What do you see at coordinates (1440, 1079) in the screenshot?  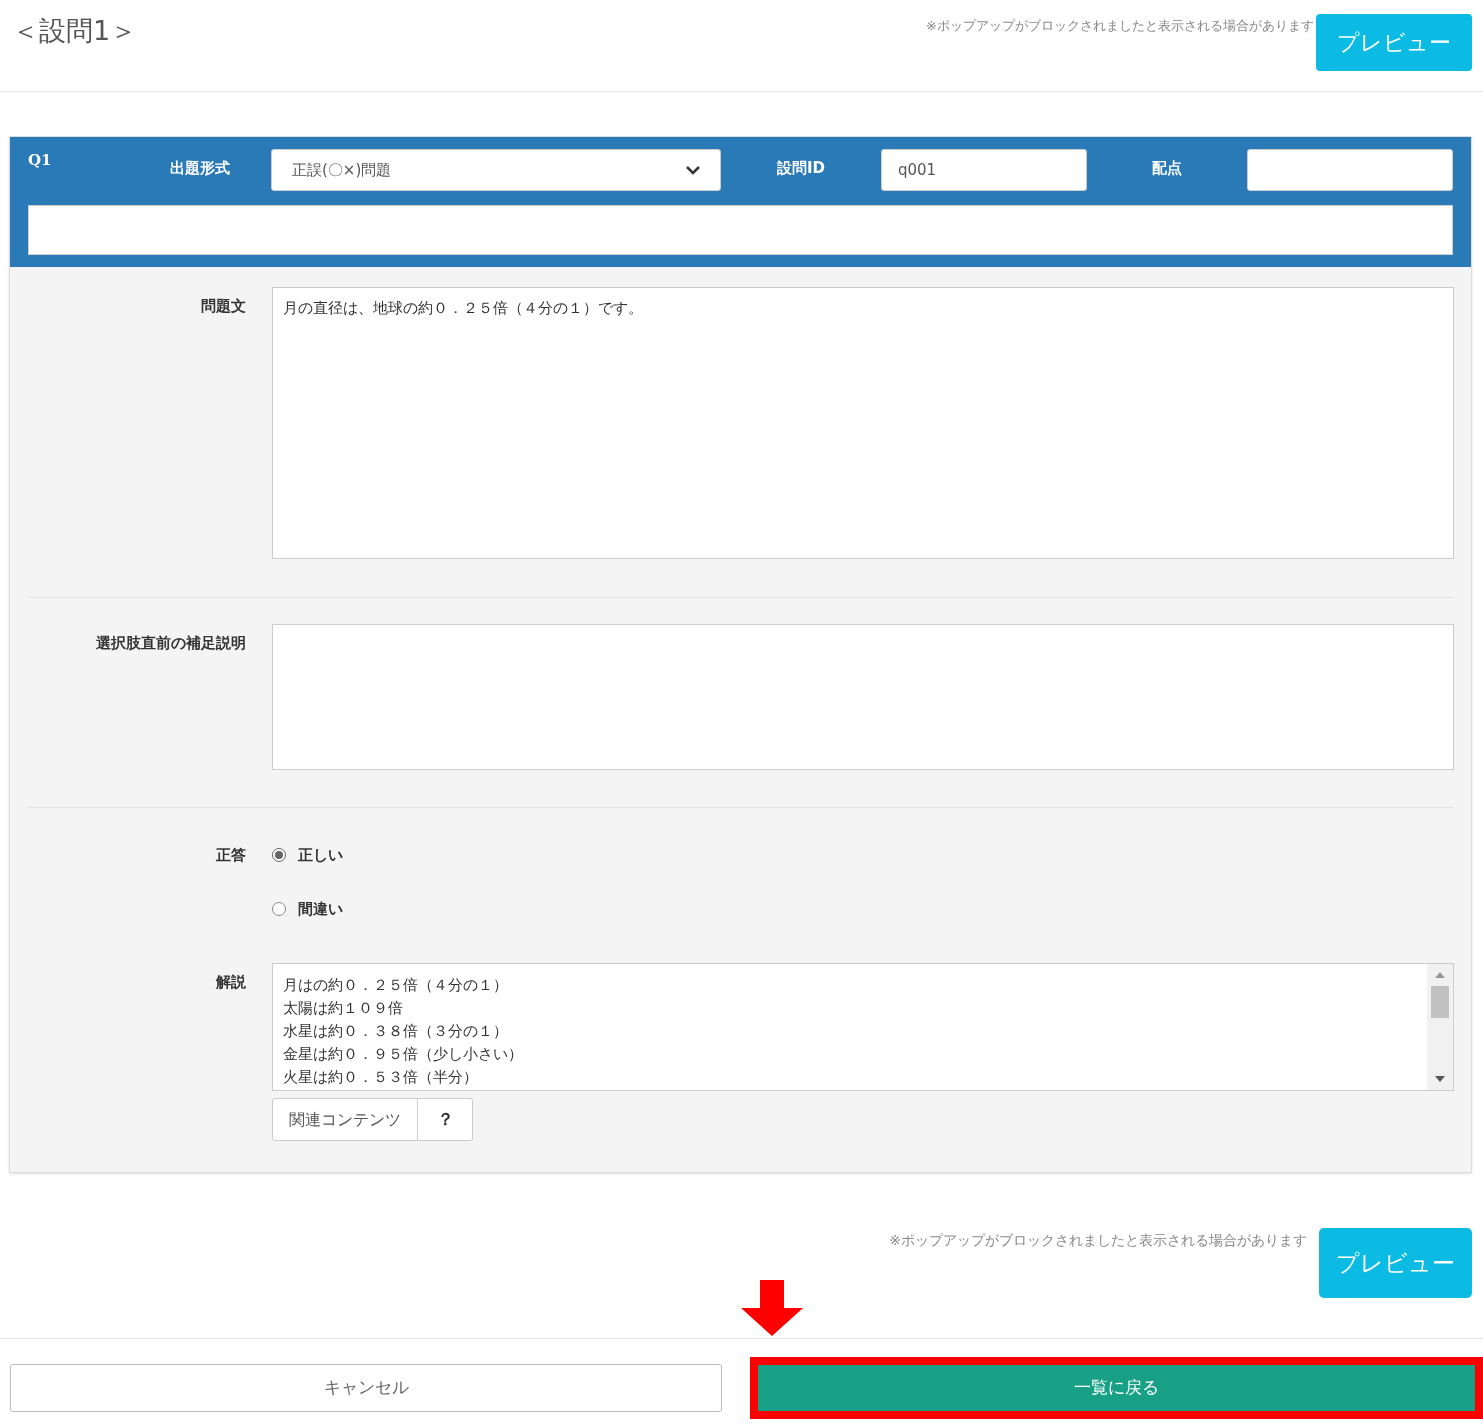 I see `scroll-down-icon` at bounding box center [1440, 1079].